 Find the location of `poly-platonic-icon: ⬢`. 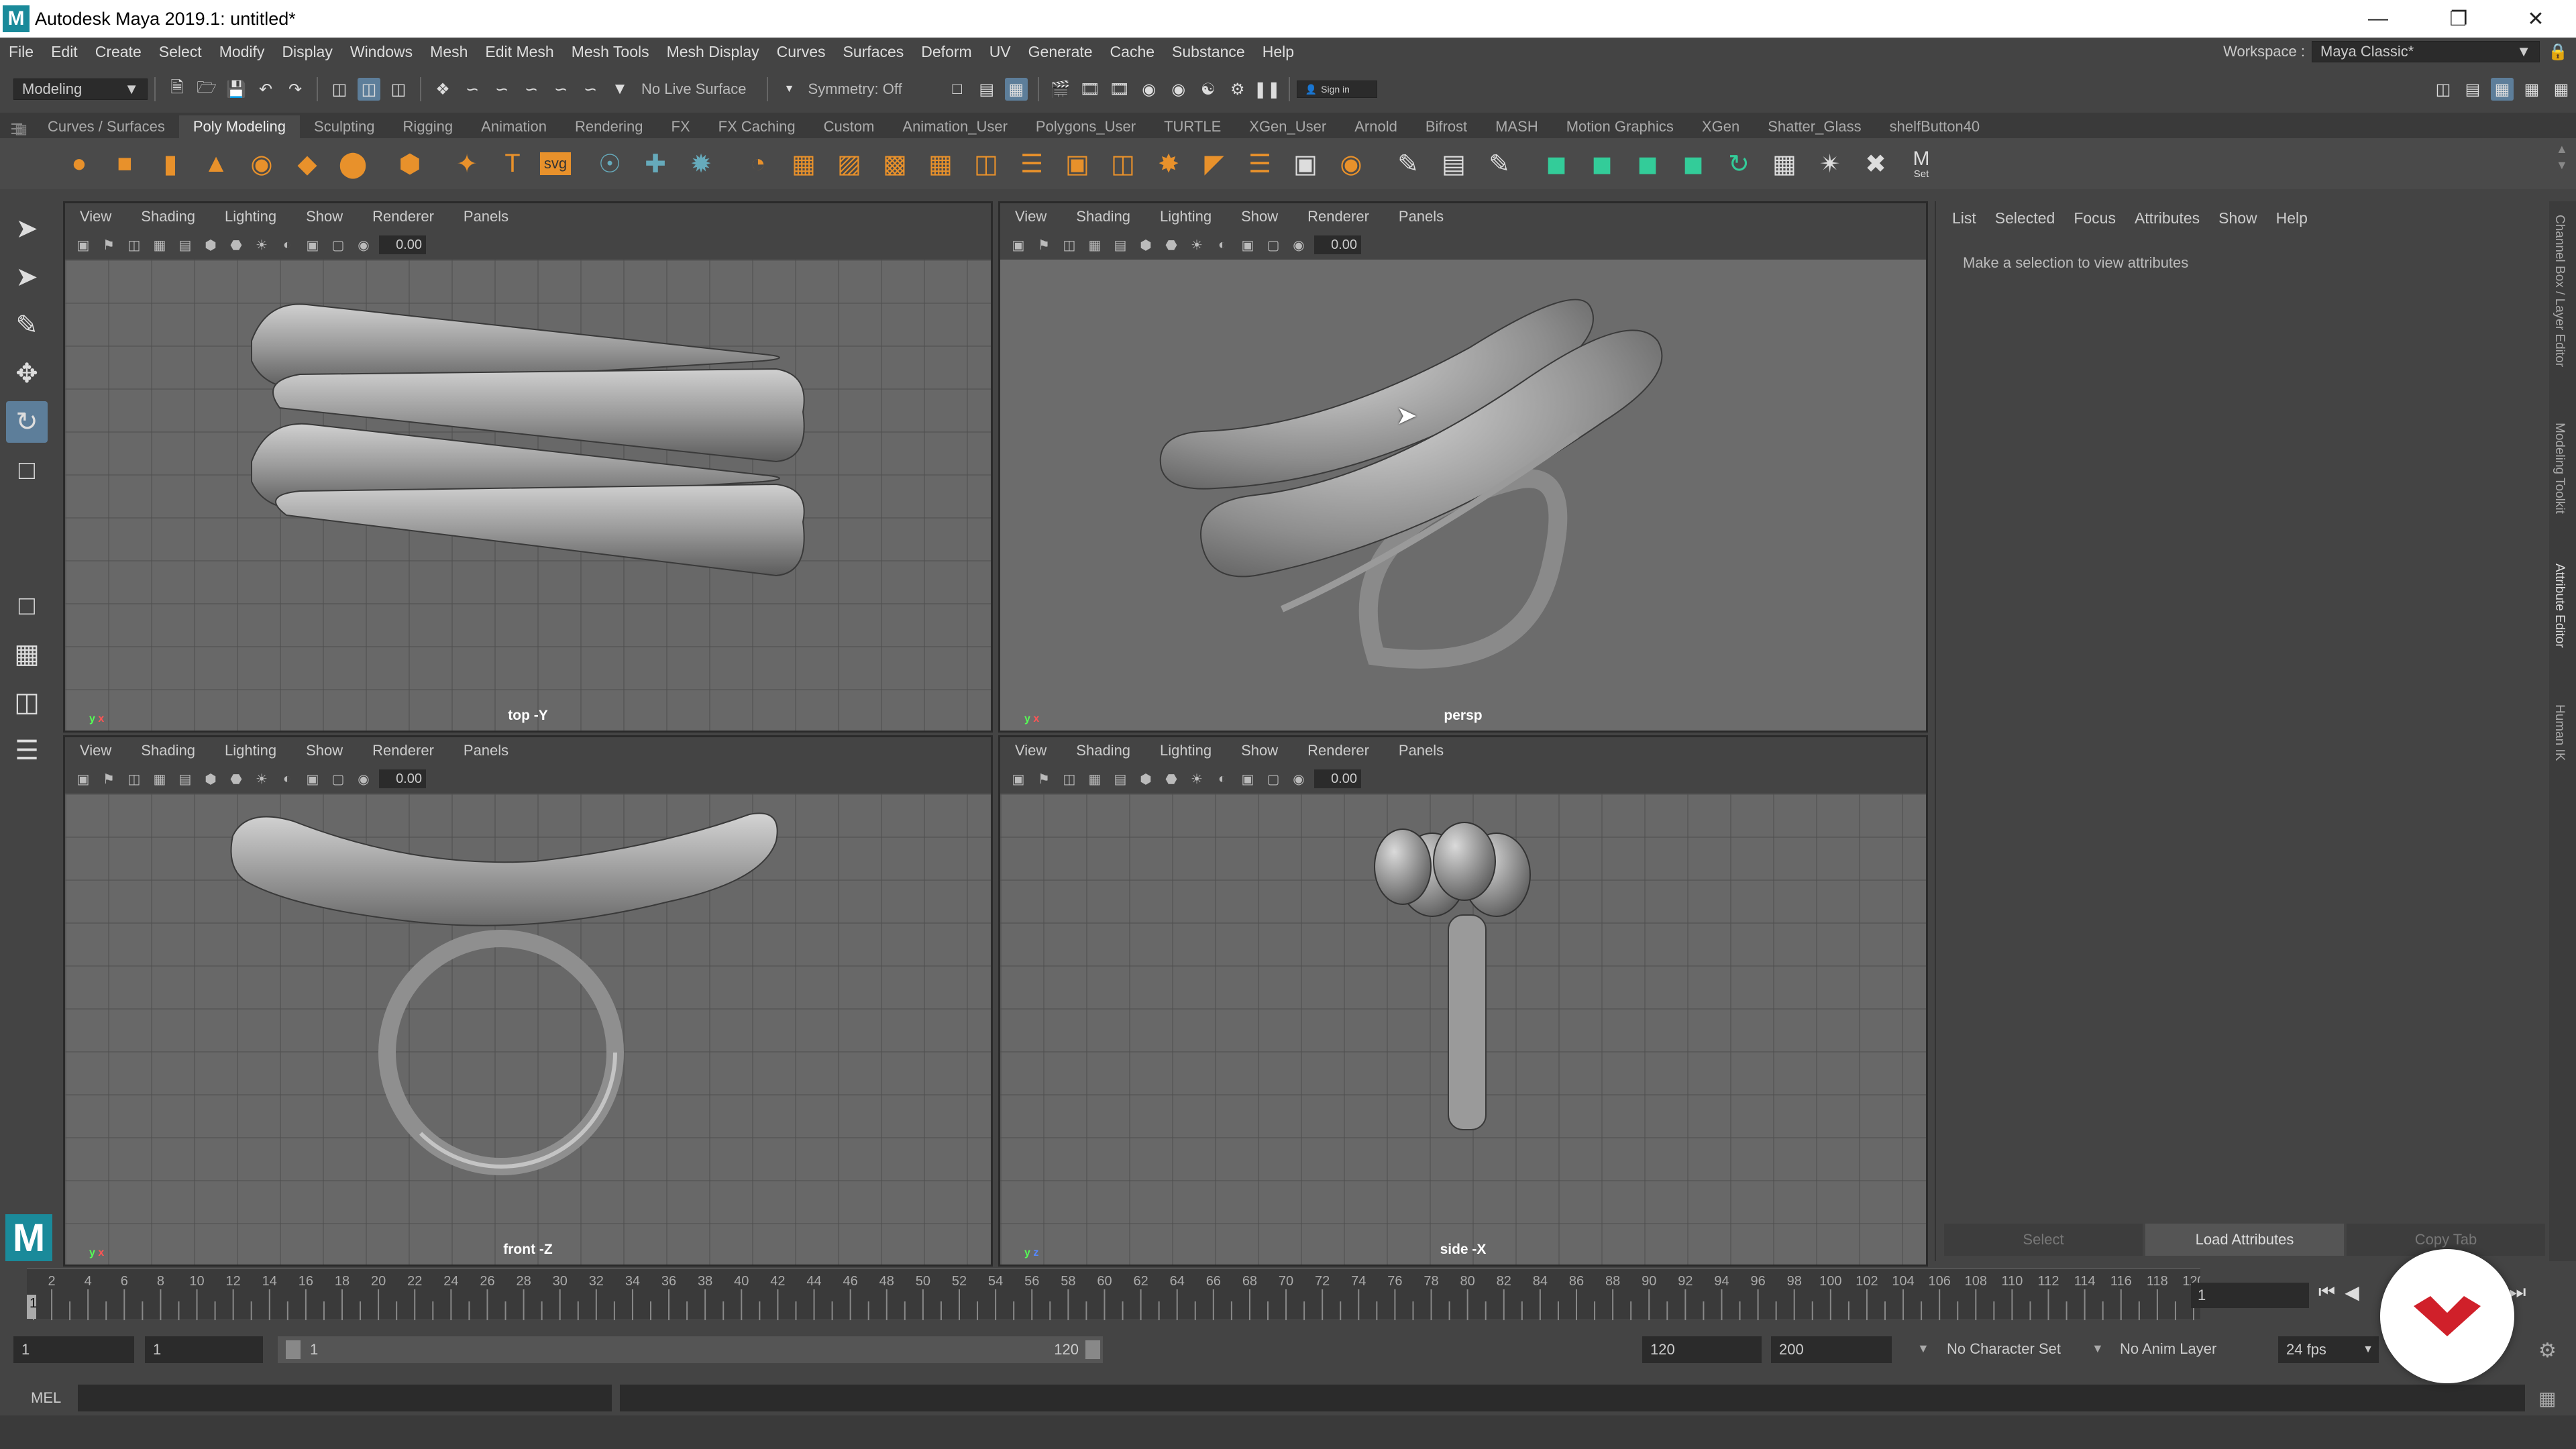

poly-platonic-icon: ⬢ is located at coordinates (410, 164).